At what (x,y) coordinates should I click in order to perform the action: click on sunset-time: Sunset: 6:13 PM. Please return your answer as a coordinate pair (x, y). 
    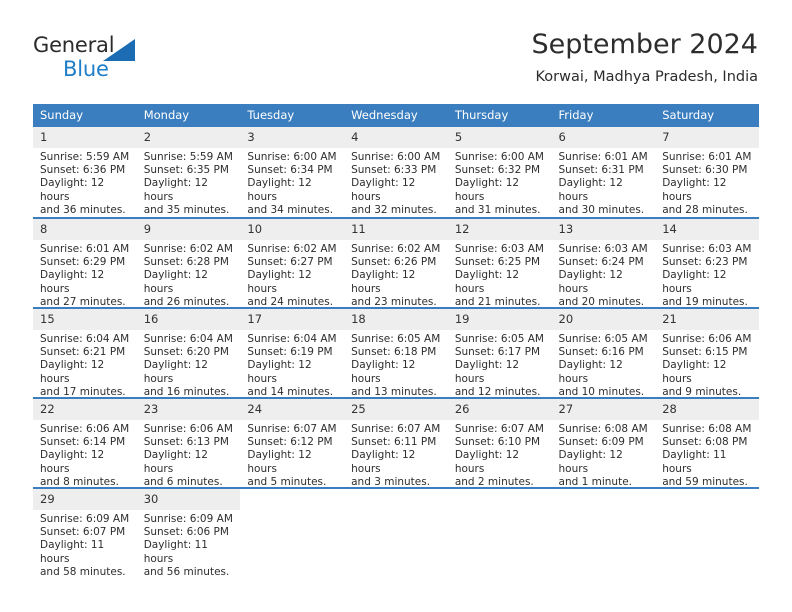
    Looking at the image, I should click on (186, 442).